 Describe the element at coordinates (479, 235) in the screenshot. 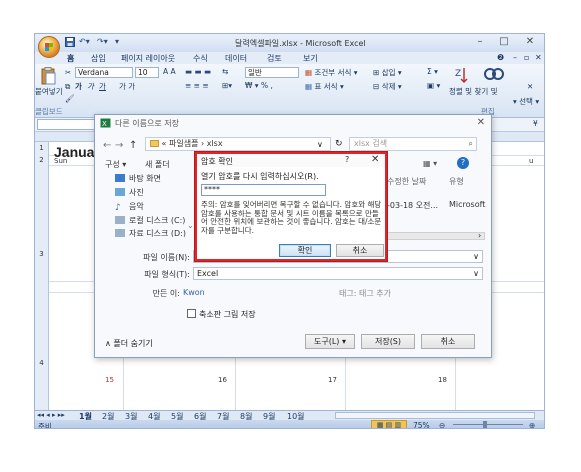

I see `scroll-right-icon: ›` at that location.